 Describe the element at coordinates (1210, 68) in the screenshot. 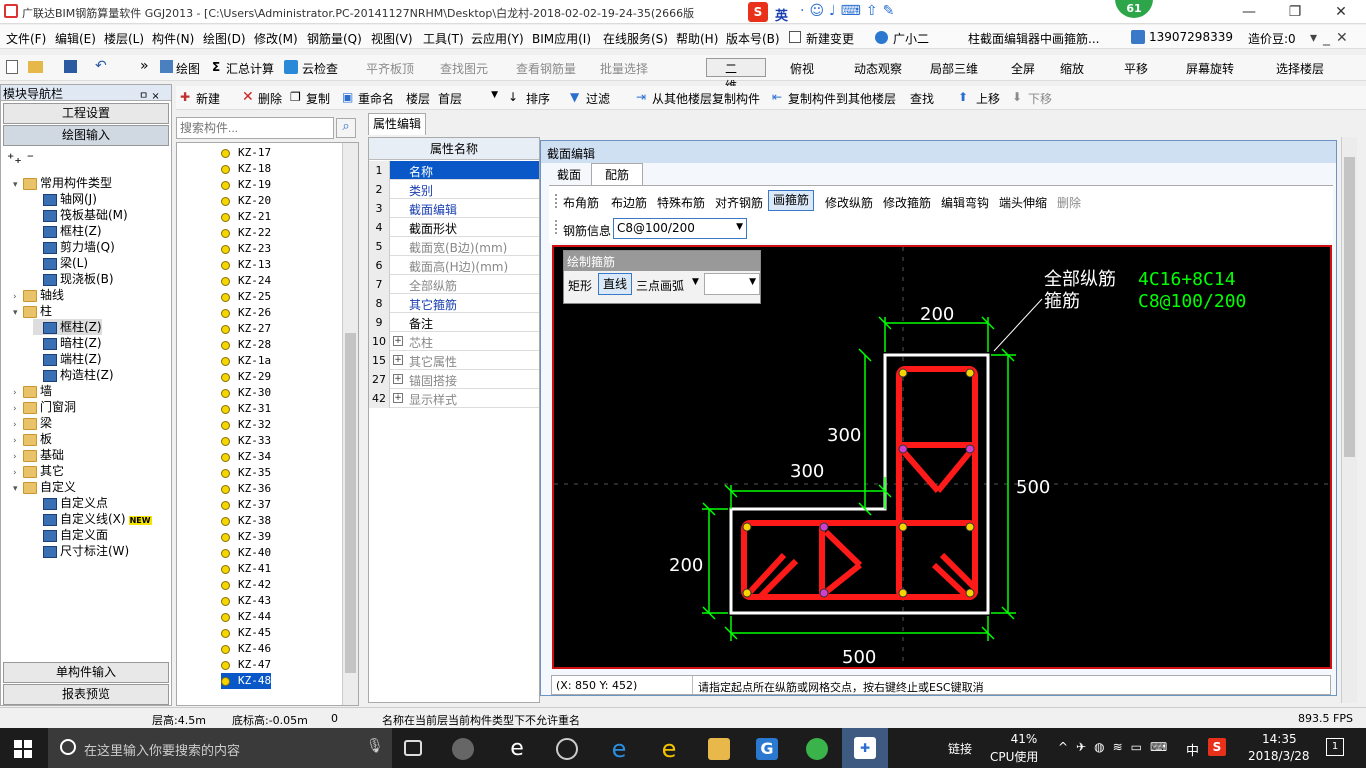

I see `rotate-button: 屏幕旋转` at that location.